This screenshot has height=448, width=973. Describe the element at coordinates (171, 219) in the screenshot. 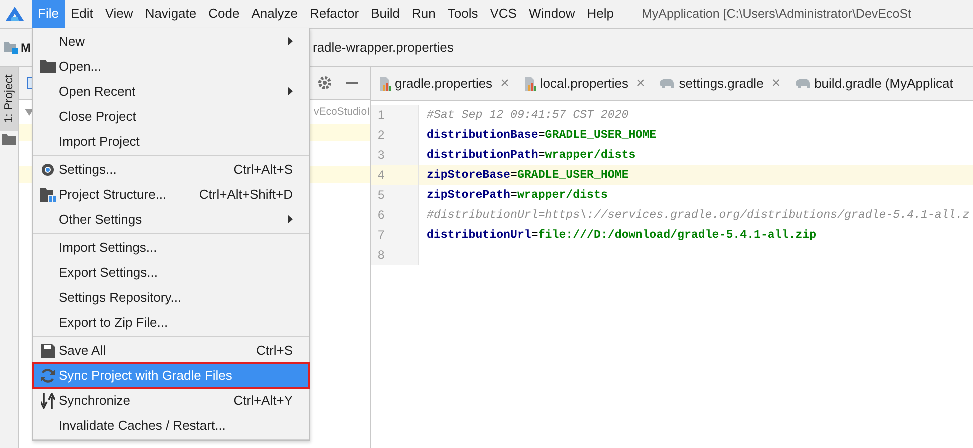

I see `menu-item: Other Settings` at that location.